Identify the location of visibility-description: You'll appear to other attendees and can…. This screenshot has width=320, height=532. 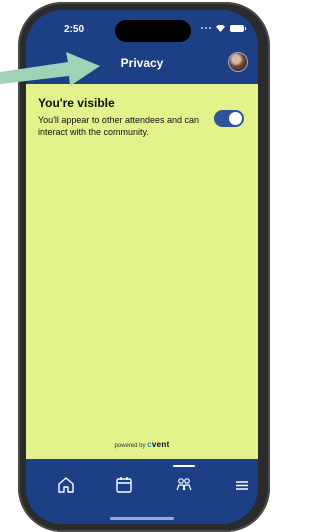
(119, 126).